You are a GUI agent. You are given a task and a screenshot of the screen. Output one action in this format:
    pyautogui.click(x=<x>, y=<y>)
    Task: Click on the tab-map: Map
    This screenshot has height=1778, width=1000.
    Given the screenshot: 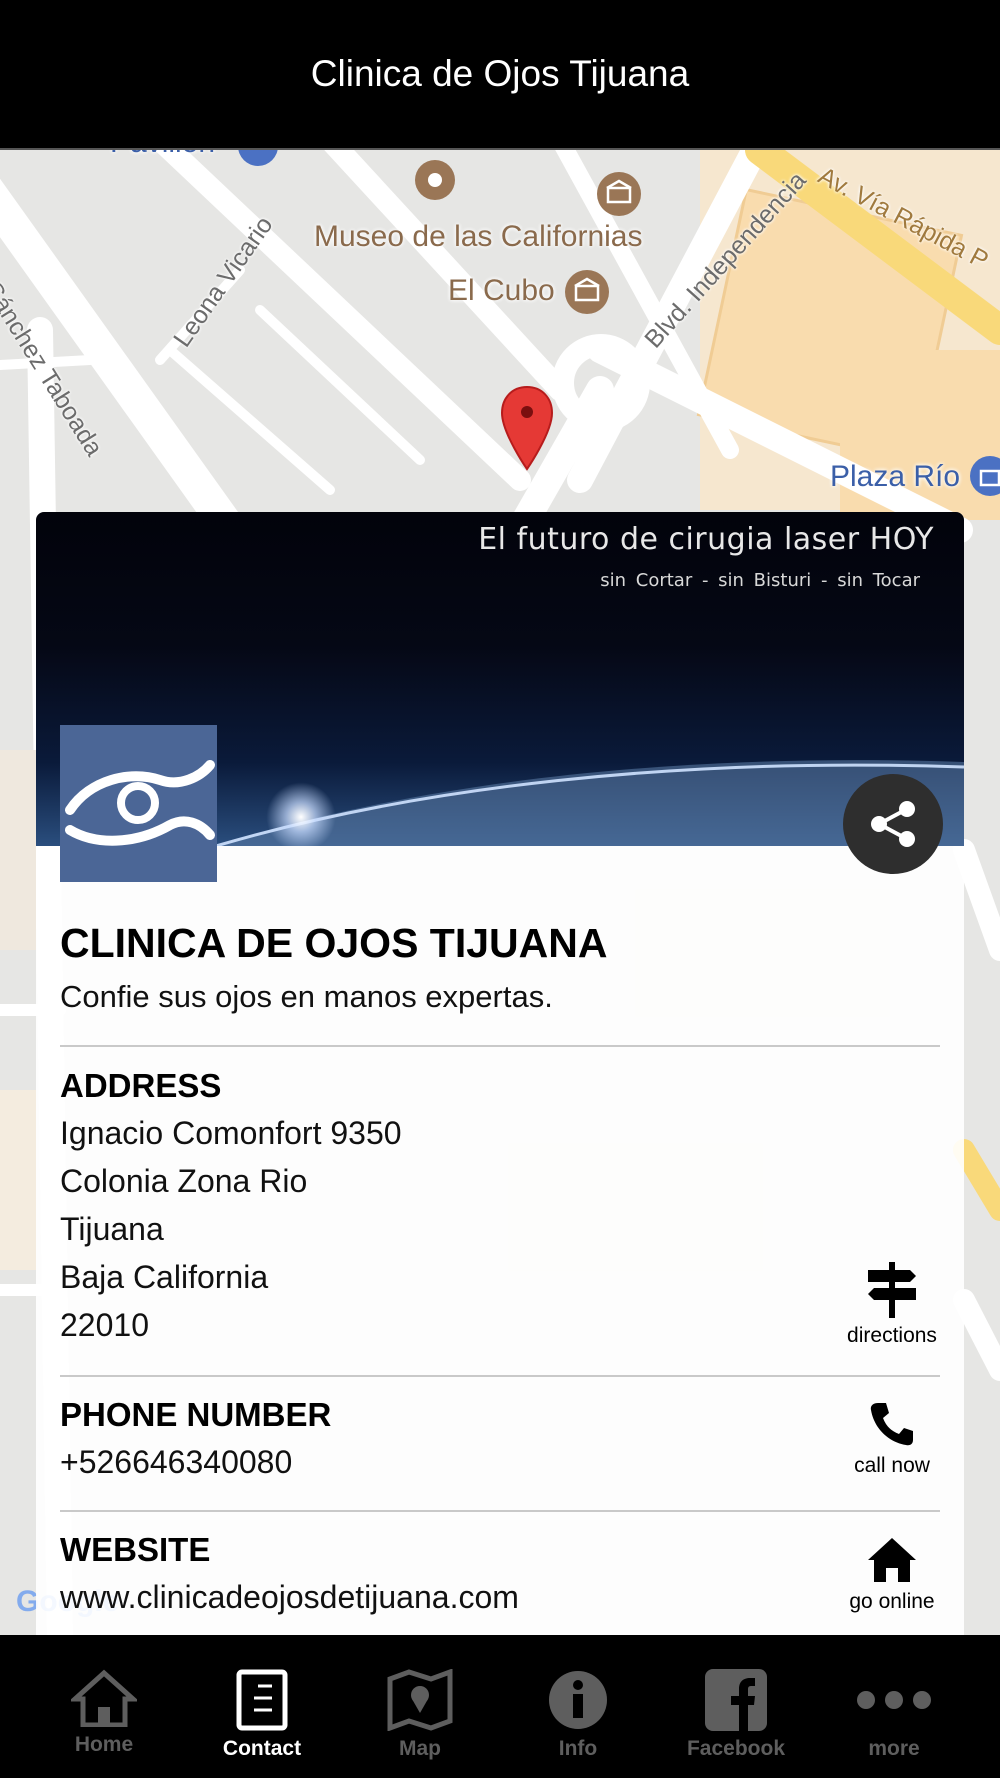 What is the action you would take?
    pyautogui.click(x=420, y=1706)
    